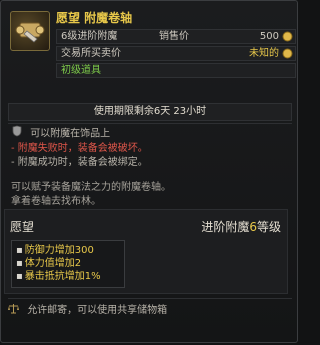  Describe the element at coordinates (56, 201) in the screenshot. I see `description-line-2: 拿着卷轴去找布林。` at that location.